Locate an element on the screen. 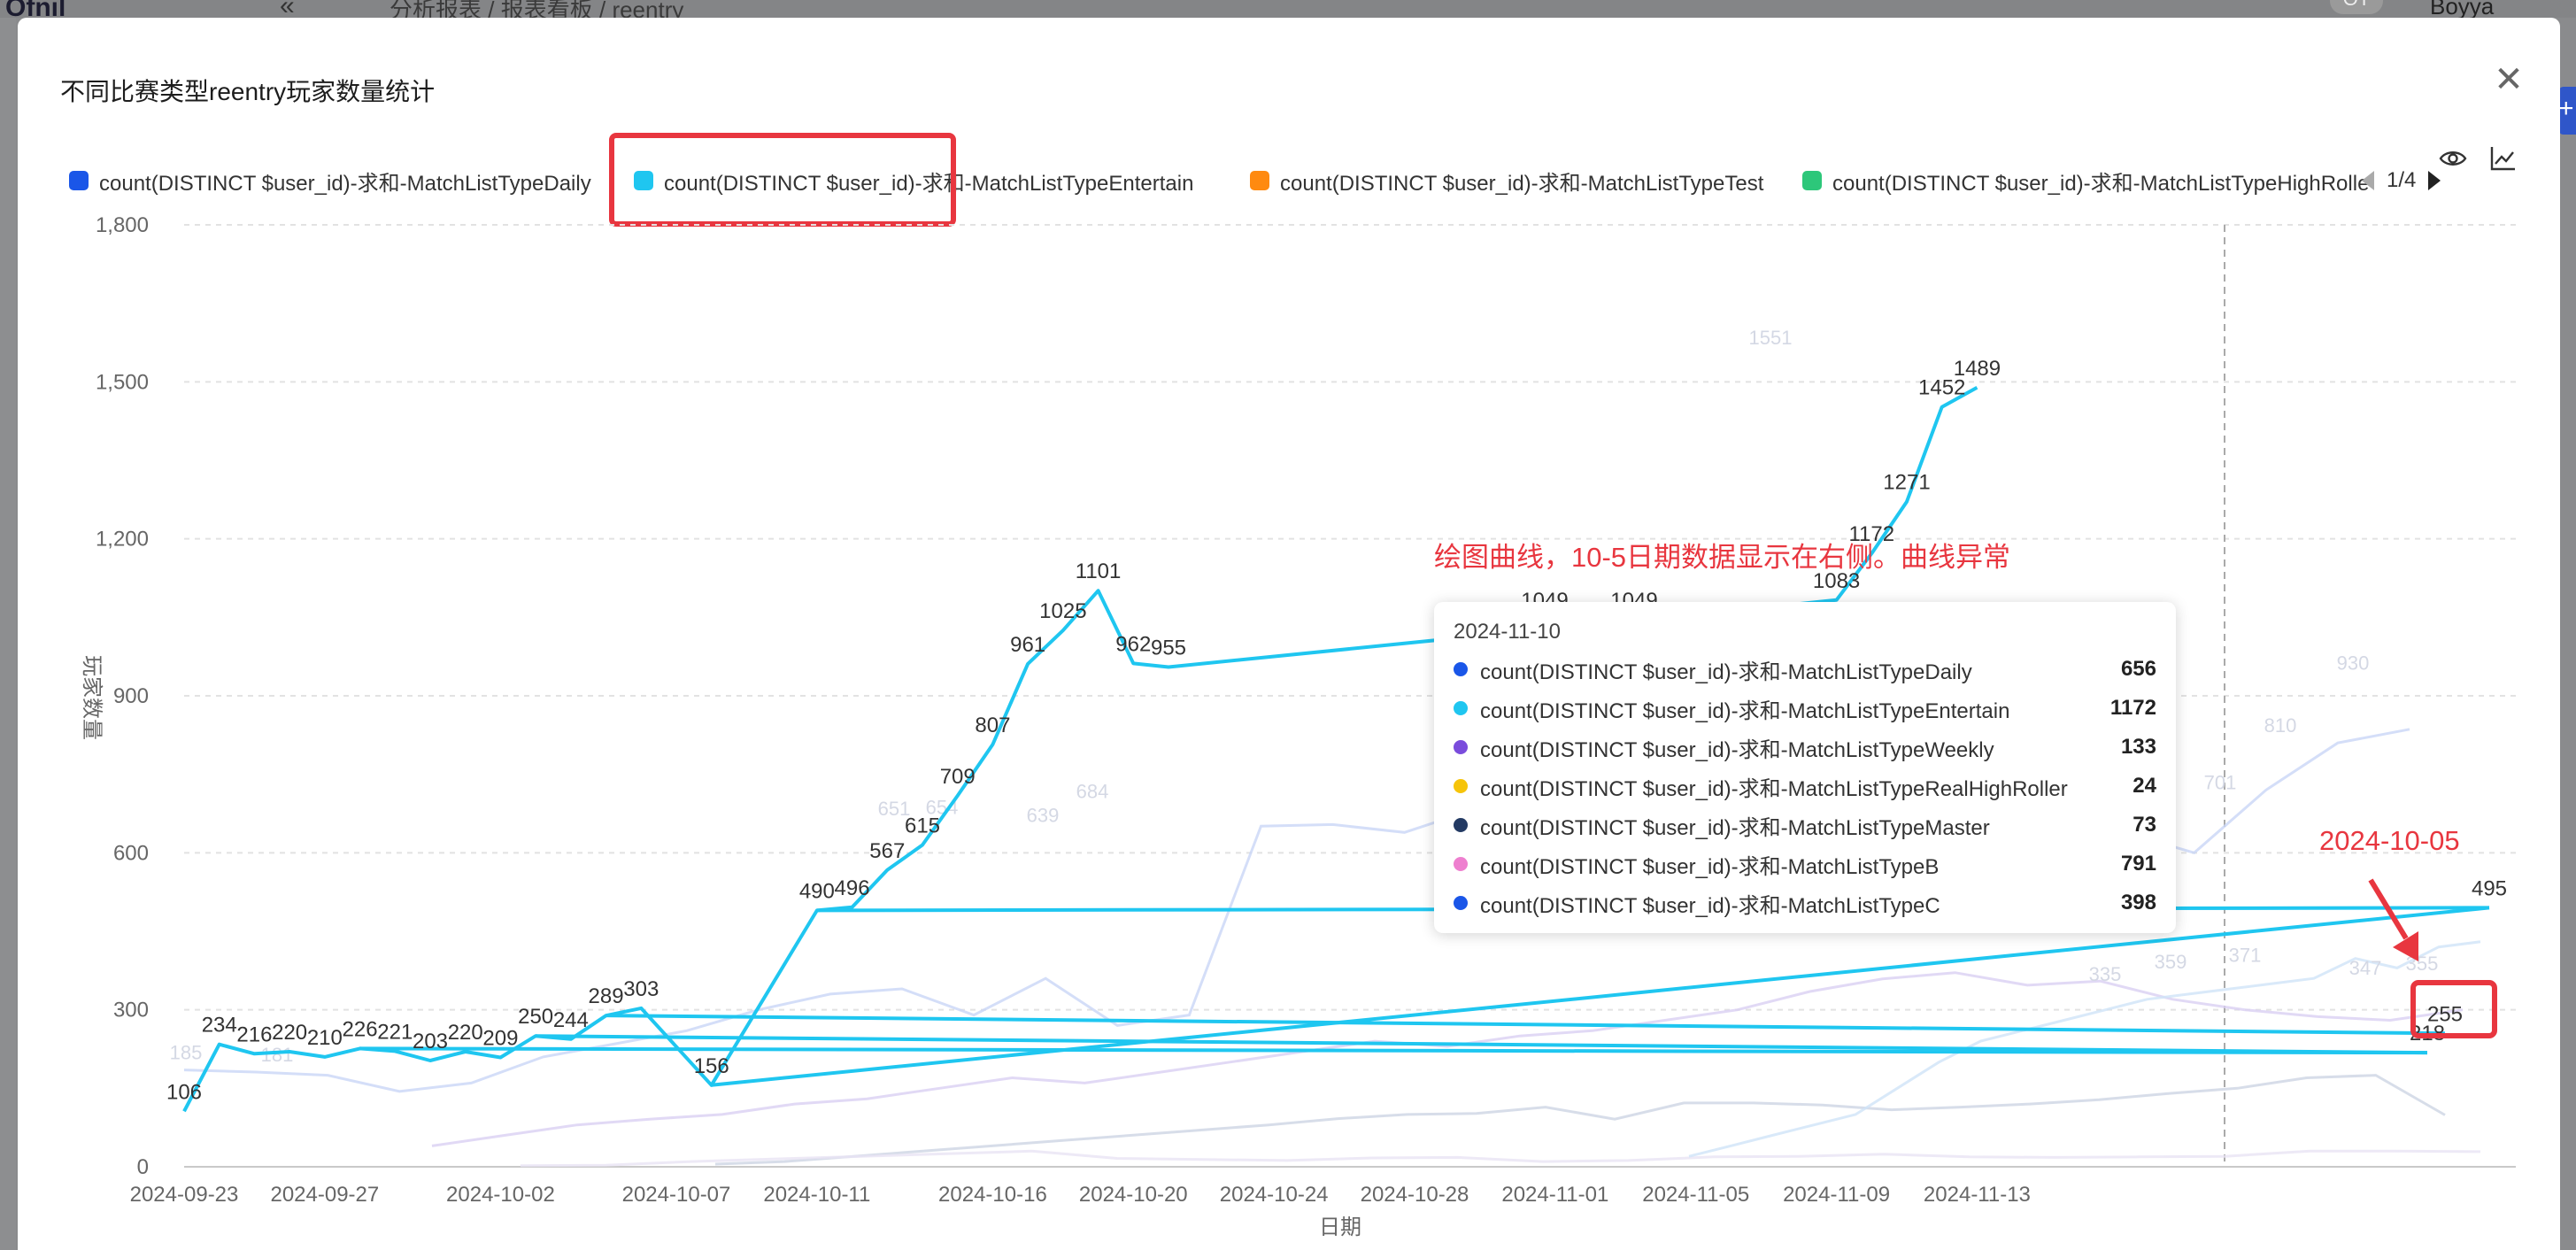 The image size is (2576, 1250). faded-point-label: 810 is located at coordinates (2280, 725).